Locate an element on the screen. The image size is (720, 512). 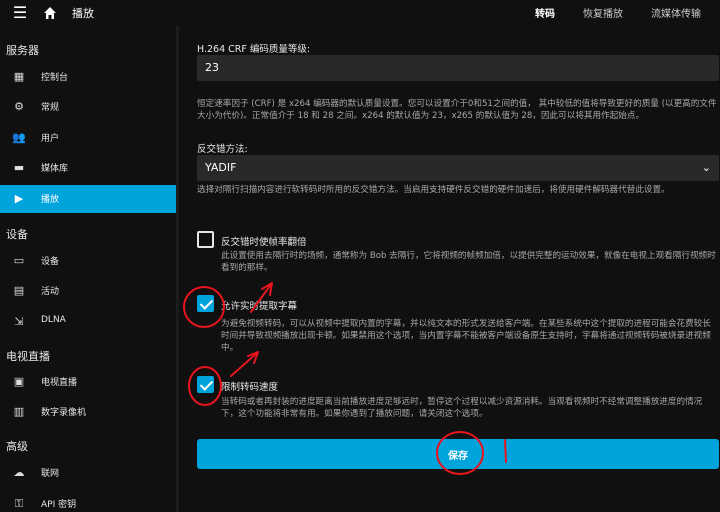
sidebar-item-devices: ▭ 设备 is located at coordinates (88, 261).